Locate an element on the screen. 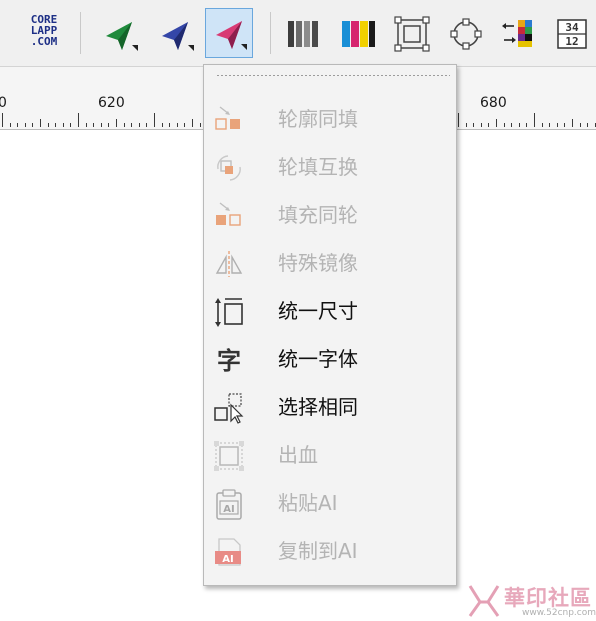 Image resolution: width=596 pixels, height=621 pixels. menu-item-swap-fill-outline: 轮填互换 is located at coordinates (330, 167).